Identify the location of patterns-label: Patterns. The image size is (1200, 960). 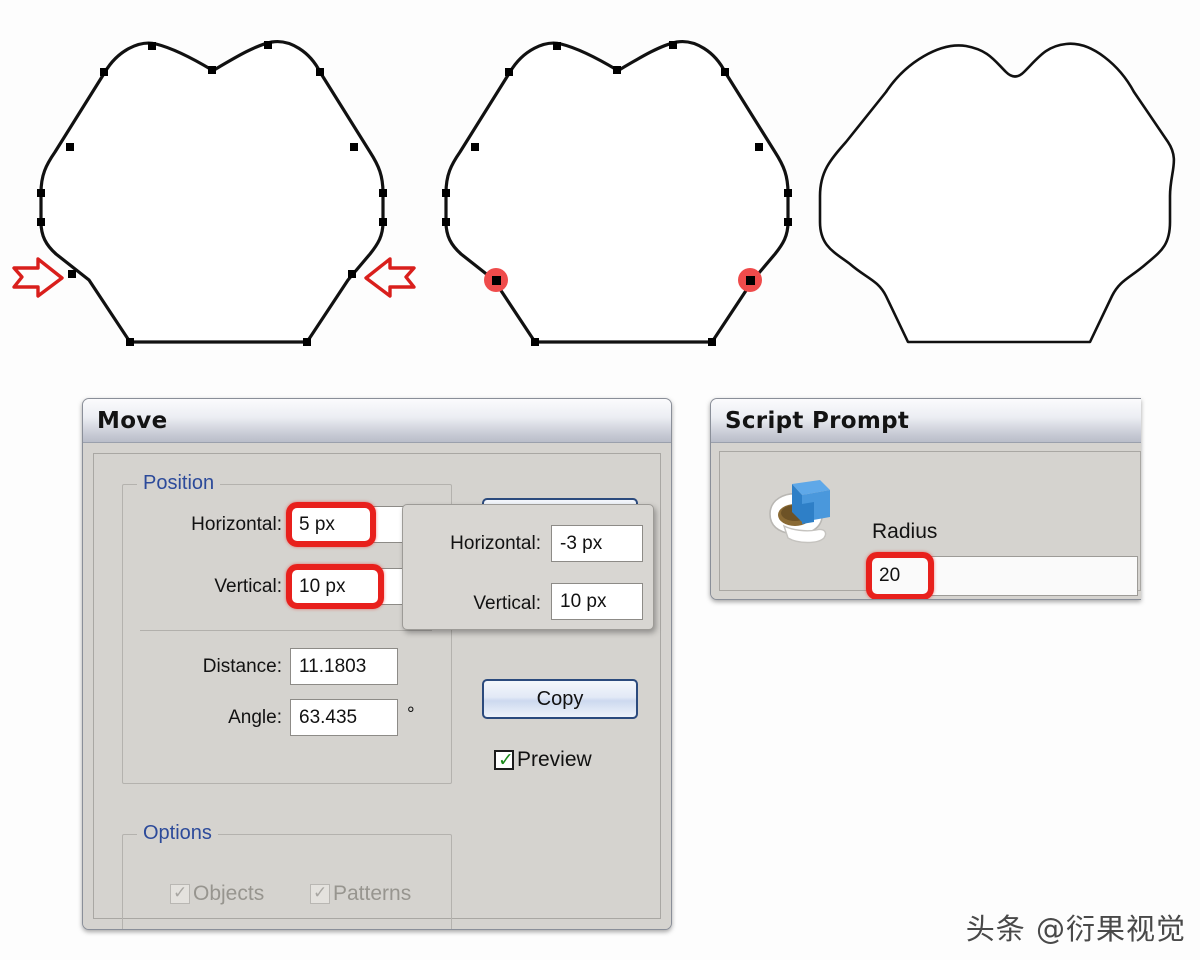
(372, 893).